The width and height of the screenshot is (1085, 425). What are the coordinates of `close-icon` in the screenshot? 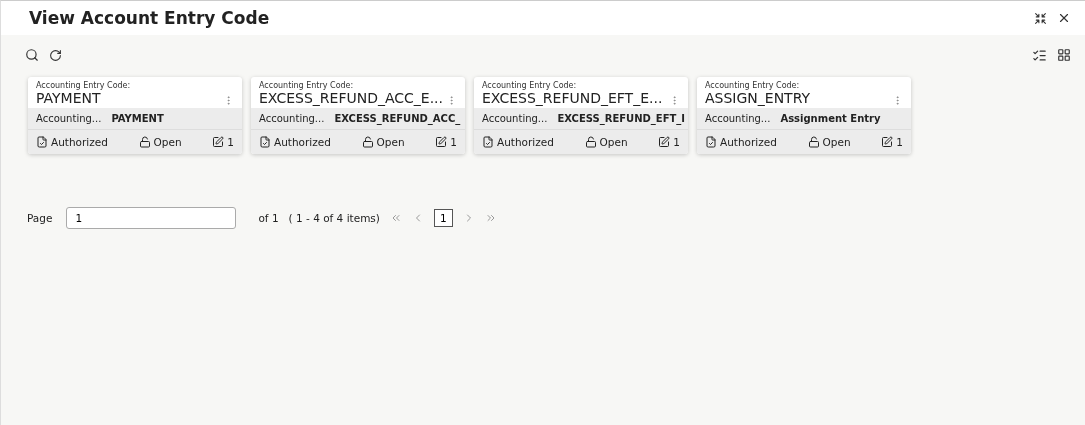 It's located at (1064, 18).